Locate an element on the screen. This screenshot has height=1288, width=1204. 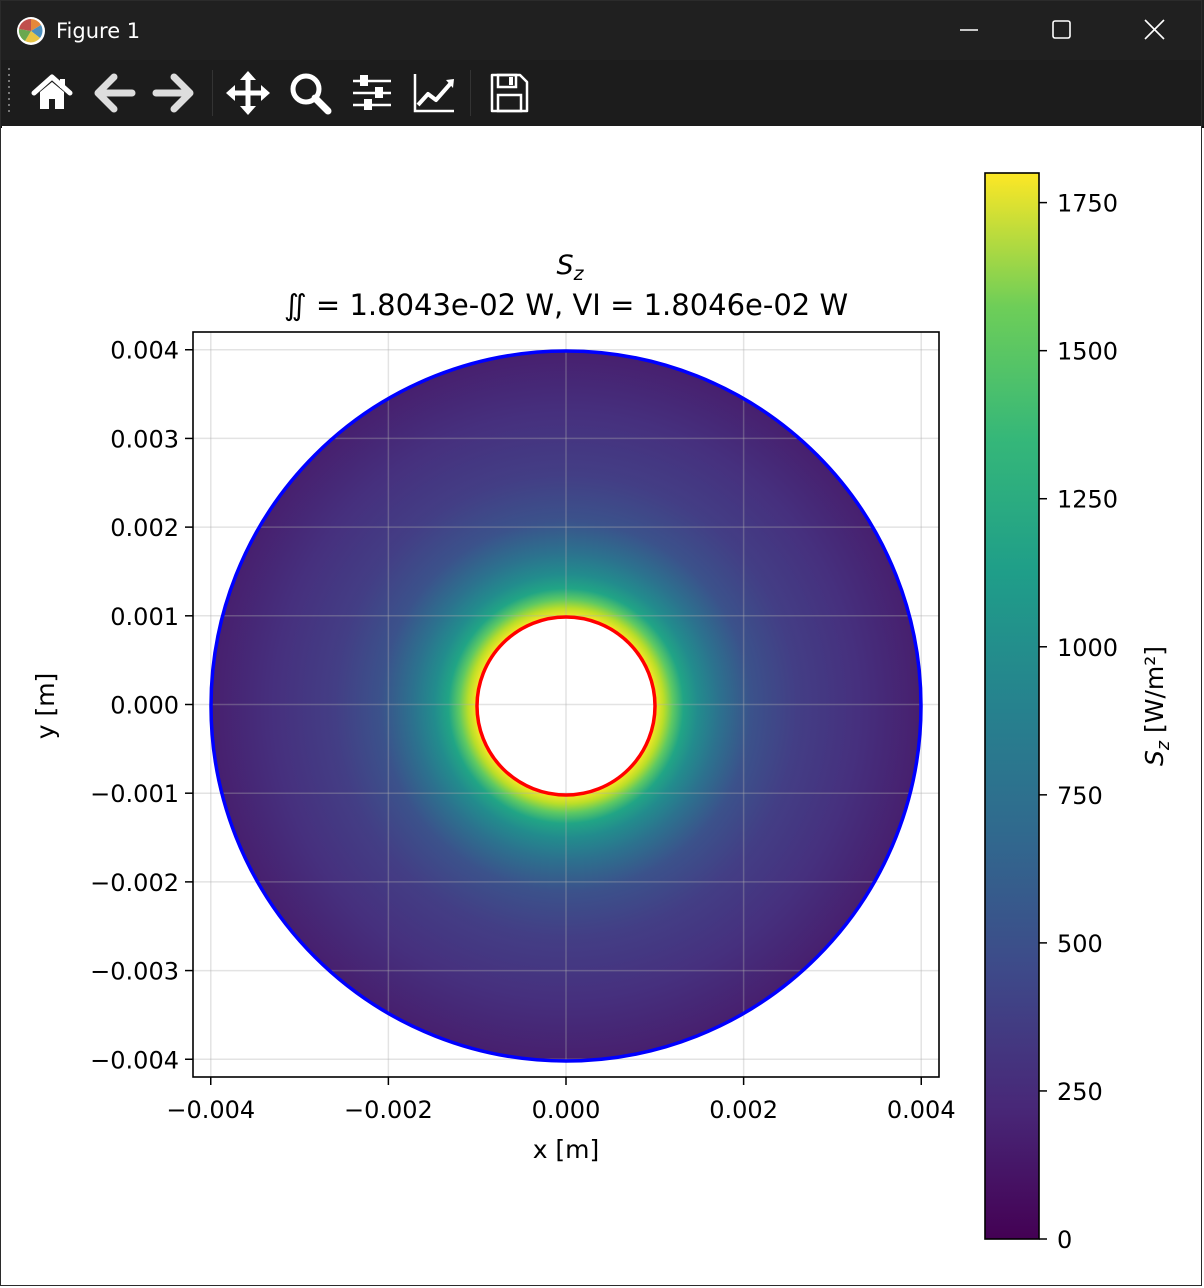
close-button is located at coordinates (1155, 30).